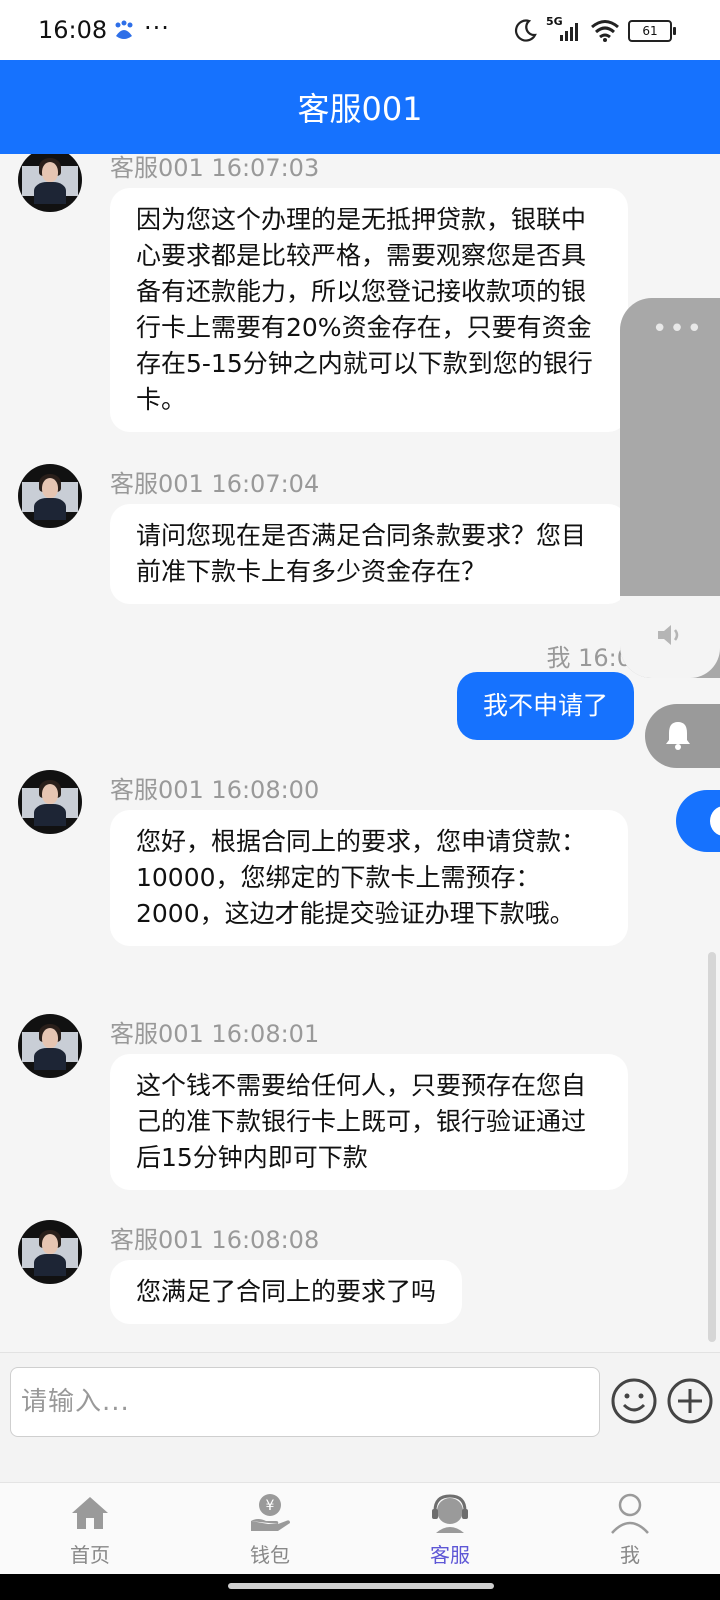 The image size is (720, 1600). Describe the element at coordinates (564, 29) in the screenshot. I see `signal-icon: 5G` at that location.